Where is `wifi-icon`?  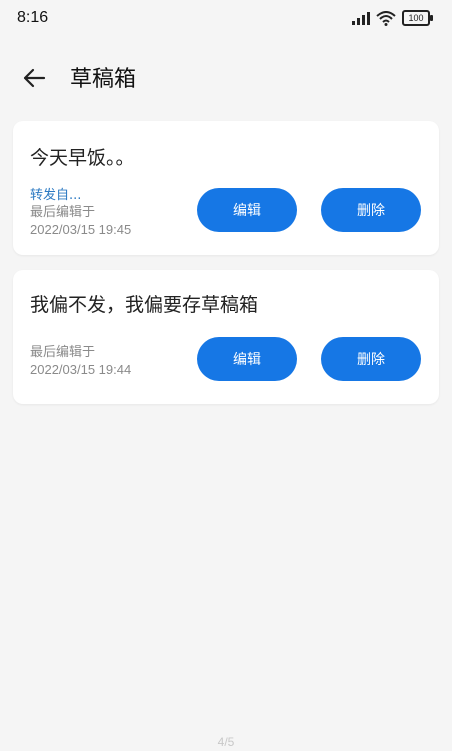
wifi-icon is located at coordinates (386, 18).